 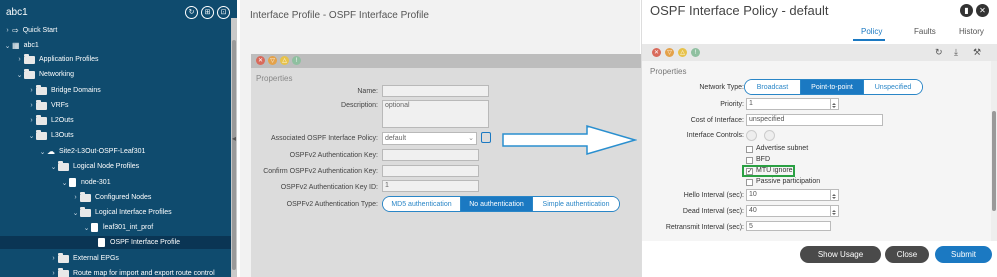 What do you see at coordinates (450, 61) in the screenshot?
I see `toolbar: ✕ ▽ △ !` at bounding box center [450, 61].